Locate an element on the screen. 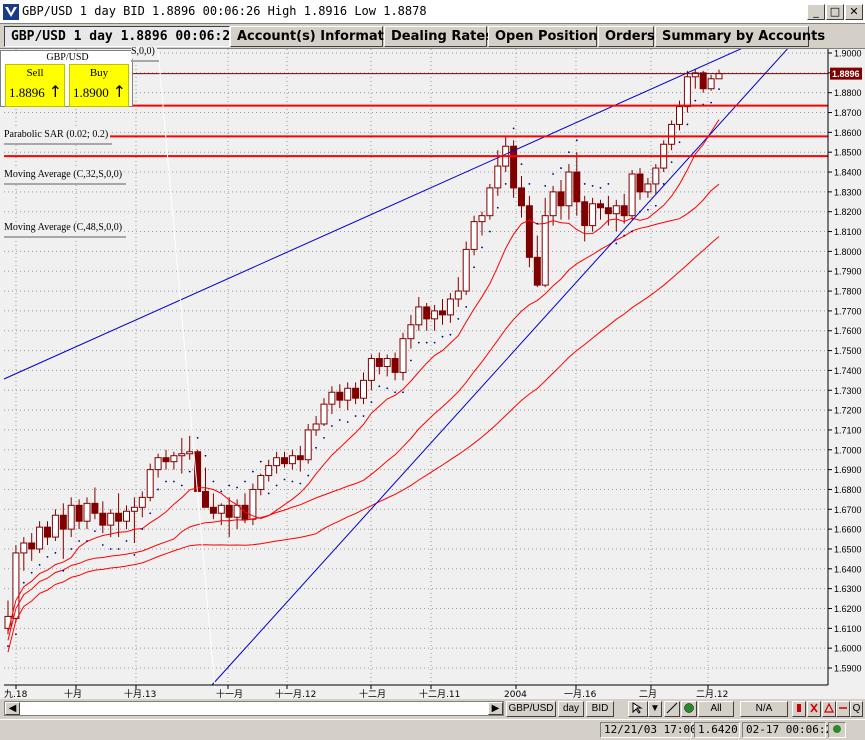 The height and width of the screenshot is (740, 865). indicator-label-fragment: S,0,0) is located at coordinates (145, 54).